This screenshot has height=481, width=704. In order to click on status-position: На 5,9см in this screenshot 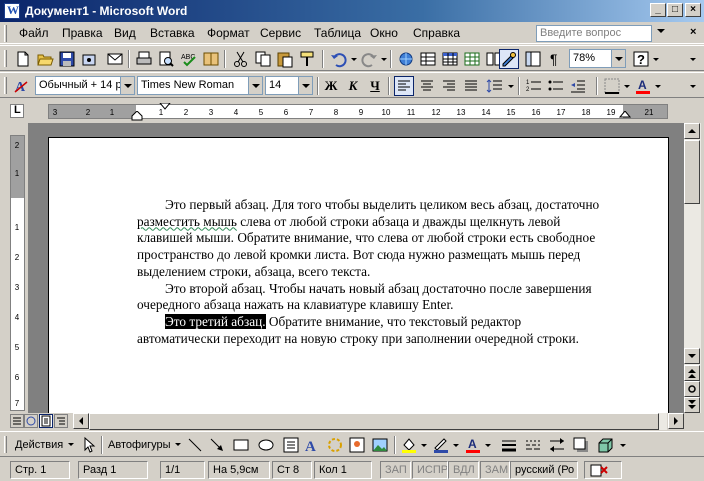, I will do `click(239, 470)`.